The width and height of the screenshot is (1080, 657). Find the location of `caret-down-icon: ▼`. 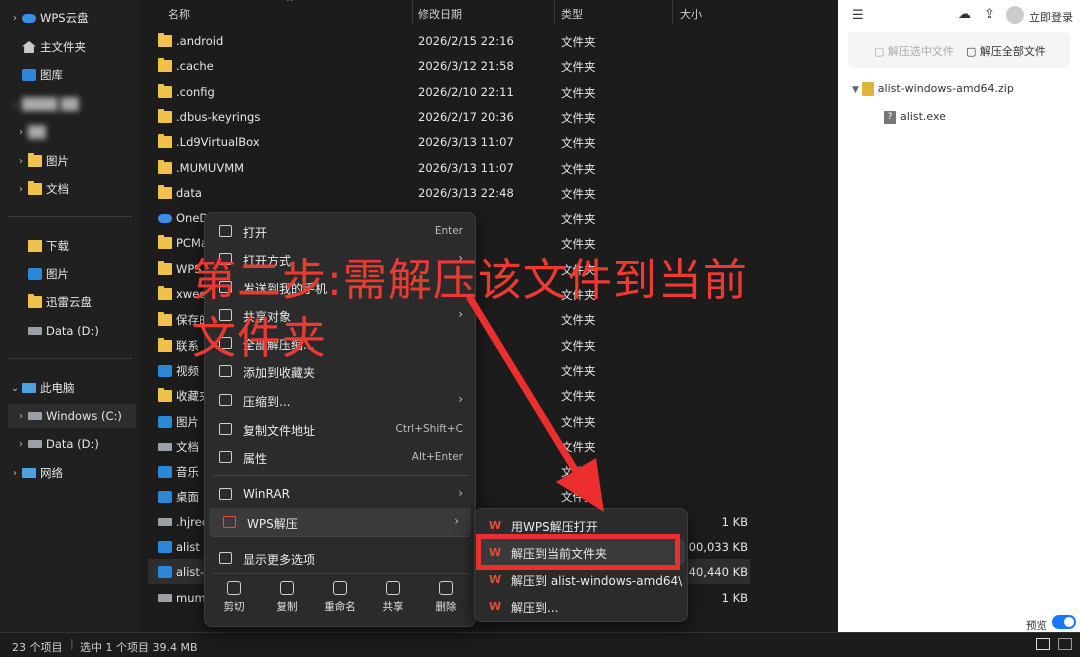

caret-down-icon: ▼ is located at coordinates (857, 90).